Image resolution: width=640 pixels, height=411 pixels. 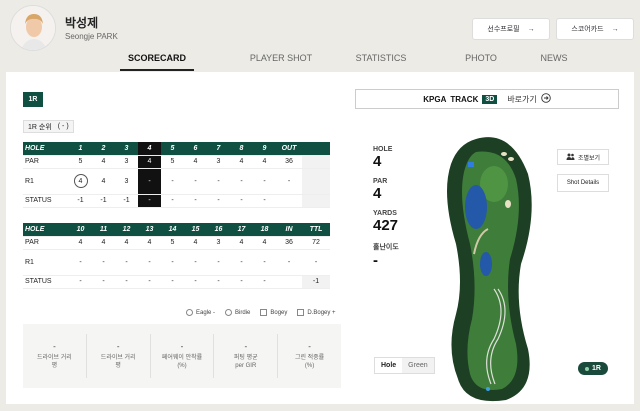 I want to click on circle-arrow-icon, so click(x=546, y=99).